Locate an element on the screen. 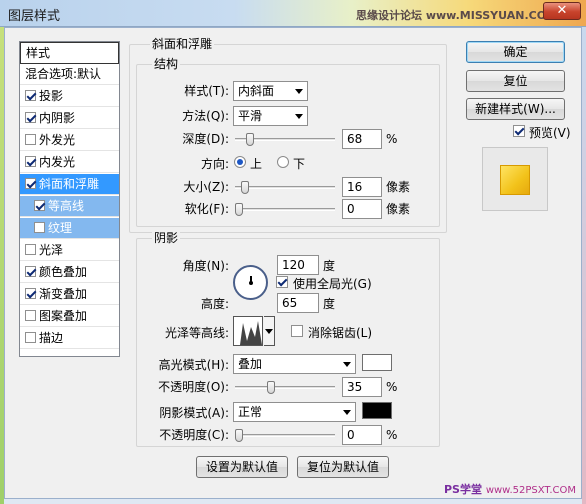  highlight-opacity-label: 不透明度(O): is located at coordinates (193, 387).